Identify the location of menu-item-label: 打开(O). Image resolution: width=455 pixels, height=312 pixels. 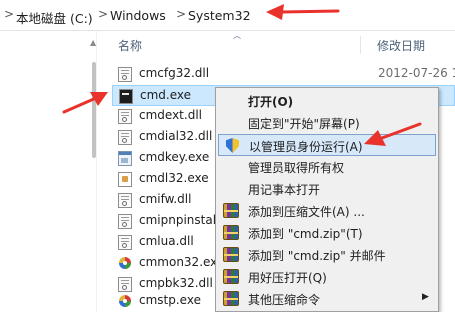
(271, 102).